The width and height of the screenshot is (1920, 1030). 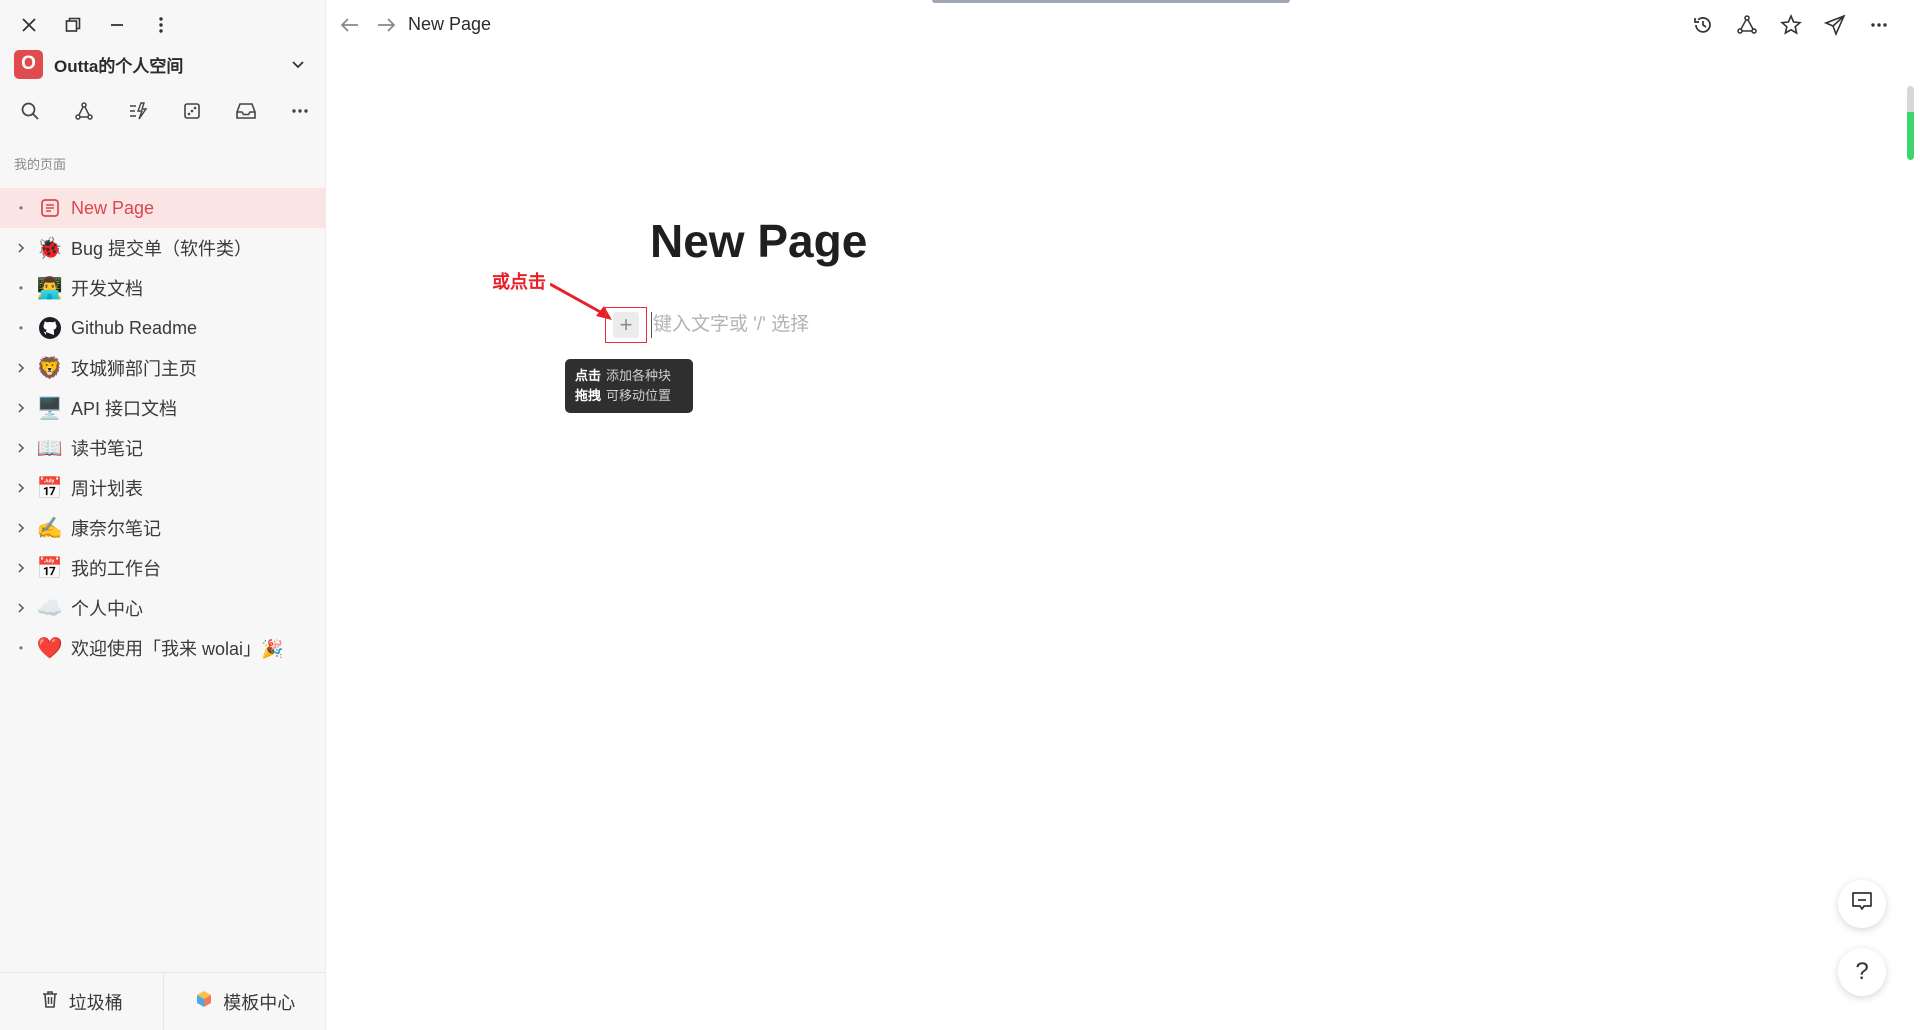 I want to click on top-drag-handle, so click(x=1111, y=1).